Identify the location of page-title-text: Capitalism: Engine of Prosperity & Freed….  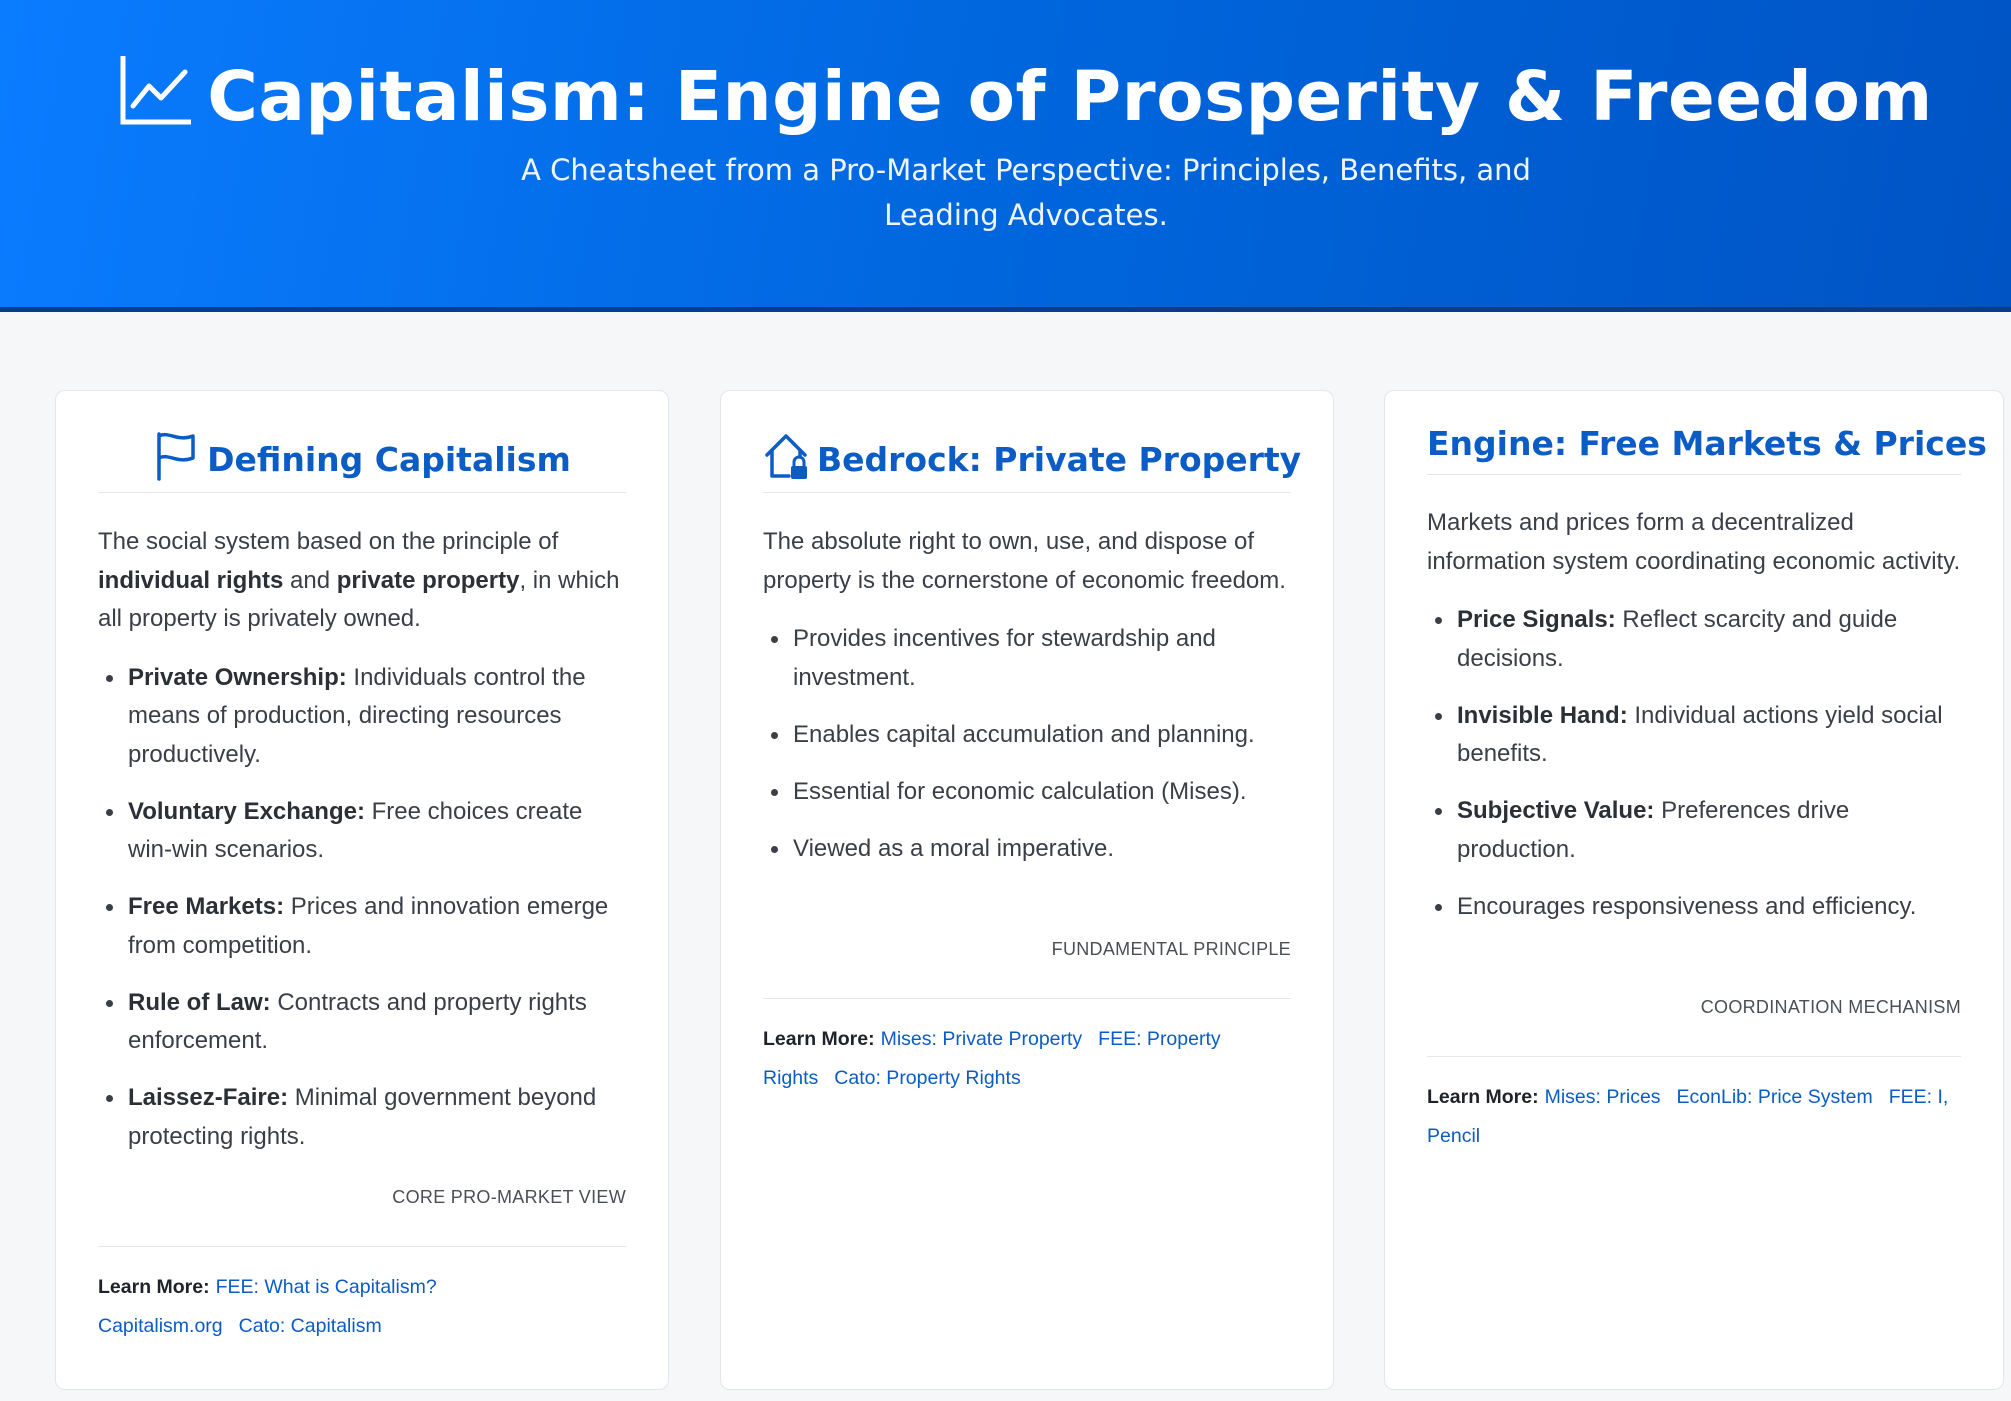
(1070, 97).